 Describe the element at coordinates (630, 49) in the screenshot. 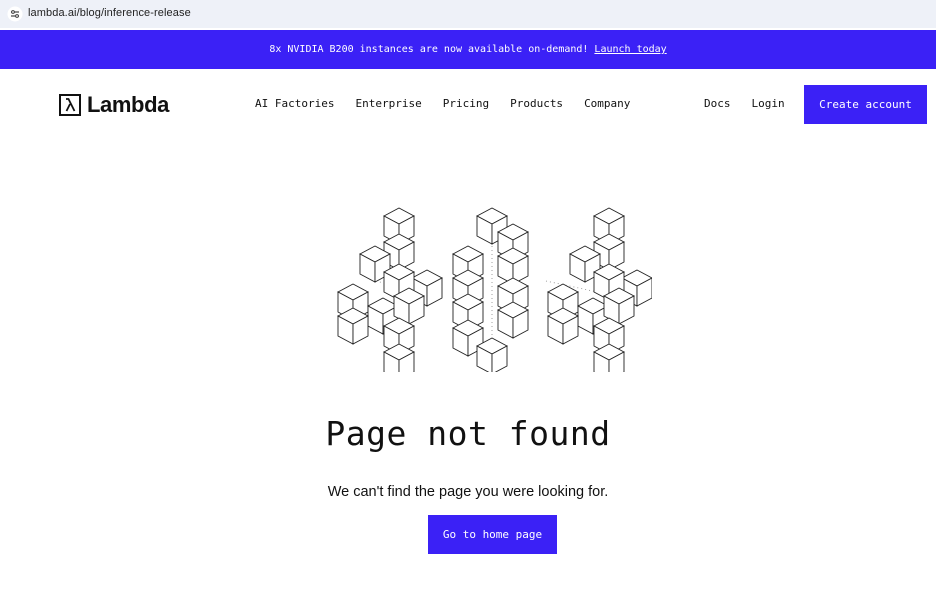

I see `banner-link: Launch today` at that location.